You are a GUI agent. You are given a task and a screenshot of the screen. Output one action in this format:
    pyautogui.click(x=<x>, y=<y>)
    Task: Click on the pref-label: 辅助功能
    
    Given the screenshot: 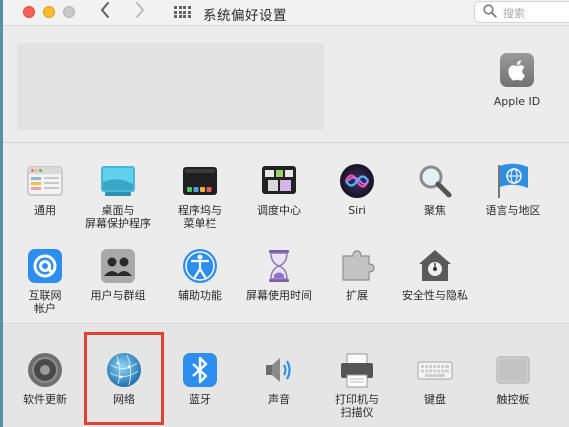 What is the action you would take?
    pyautogui.click(x=200, y=295)
    